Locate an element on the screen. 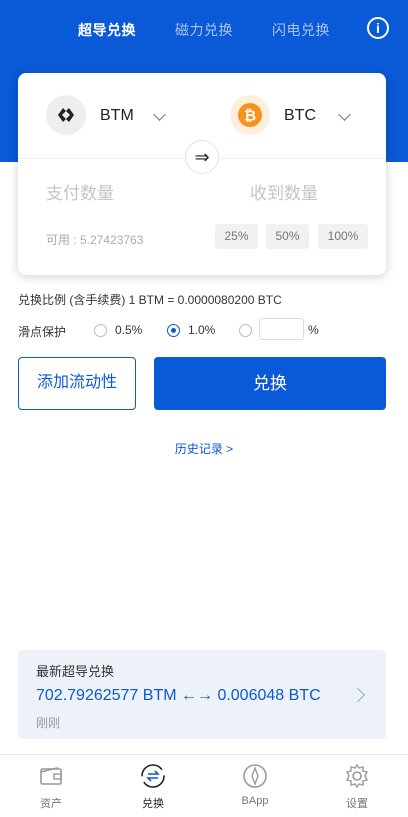 The width and height of the screenshot is (408, 817). nav-label: 兑换 is located at coordinates (153, 804).